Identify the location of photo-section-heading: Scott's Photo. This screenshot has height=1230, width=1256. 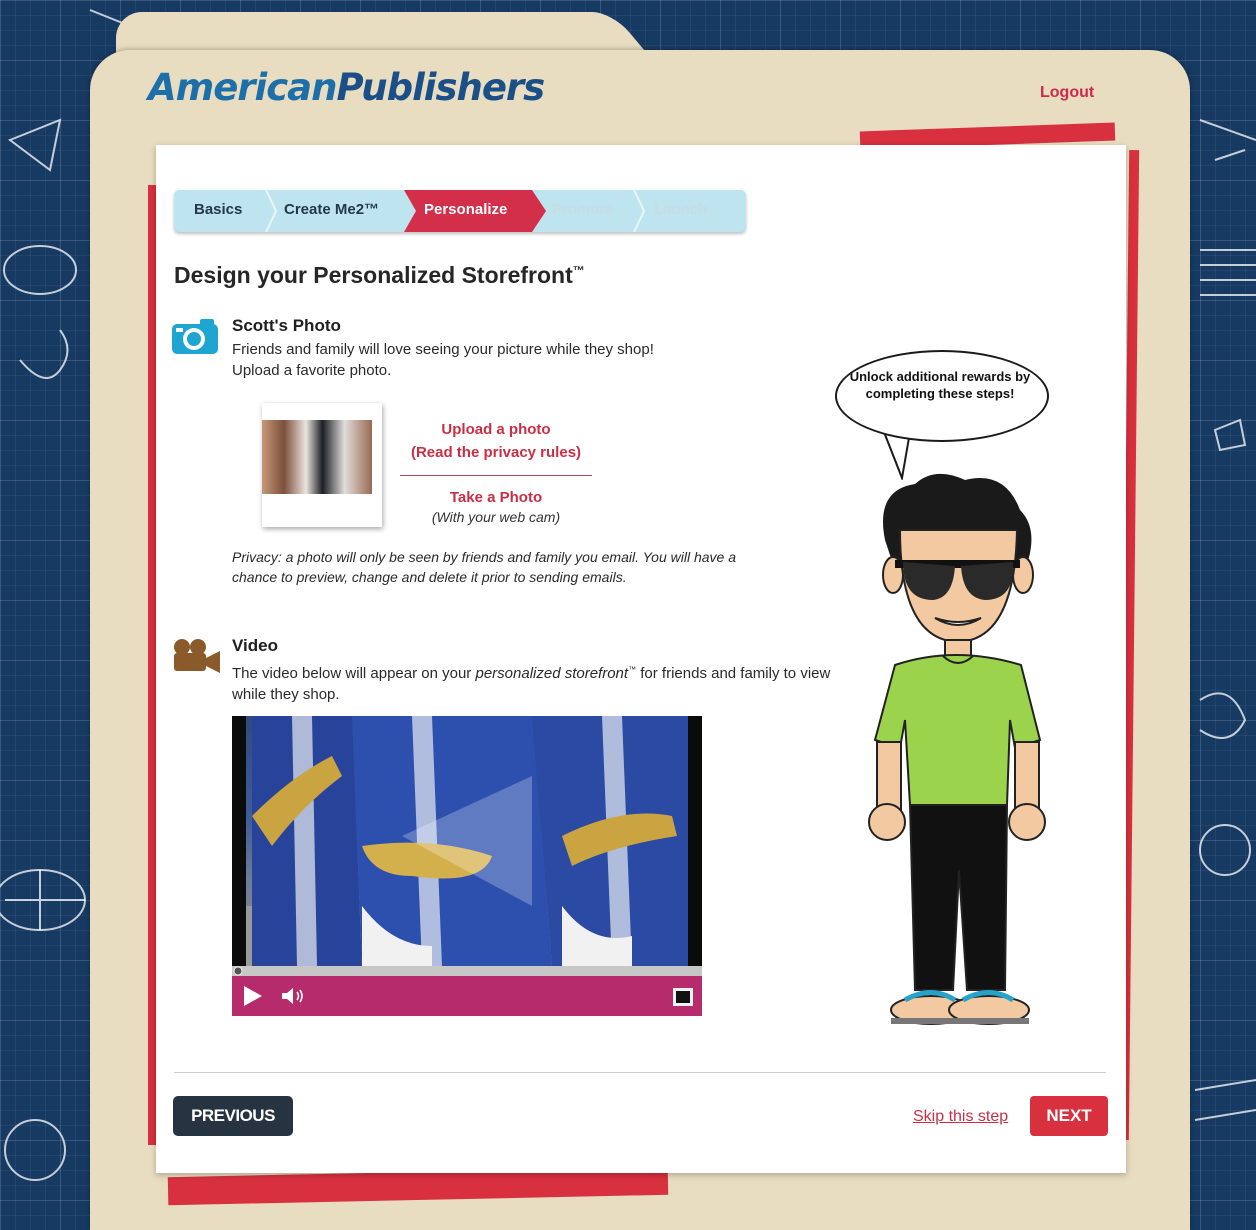
(286, 325).